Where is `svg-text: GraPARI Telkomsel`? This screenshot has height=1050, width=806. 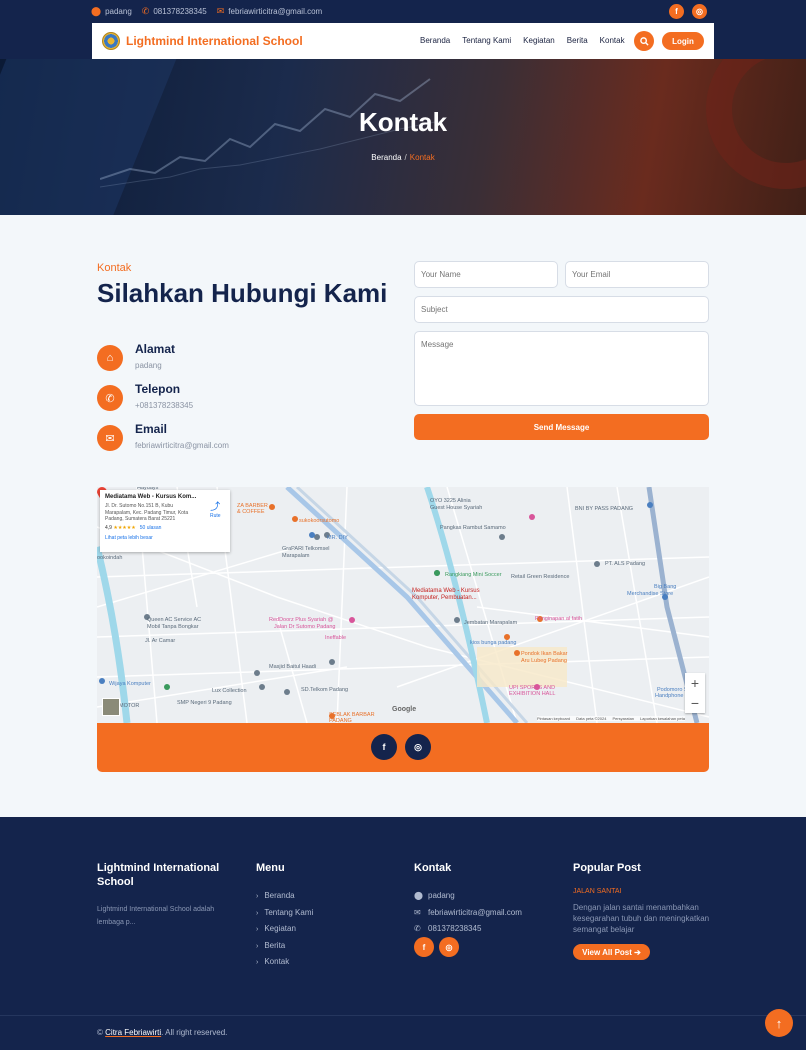
svg-text: GraPARI Telkomsel is located at coordinates (305, 549).